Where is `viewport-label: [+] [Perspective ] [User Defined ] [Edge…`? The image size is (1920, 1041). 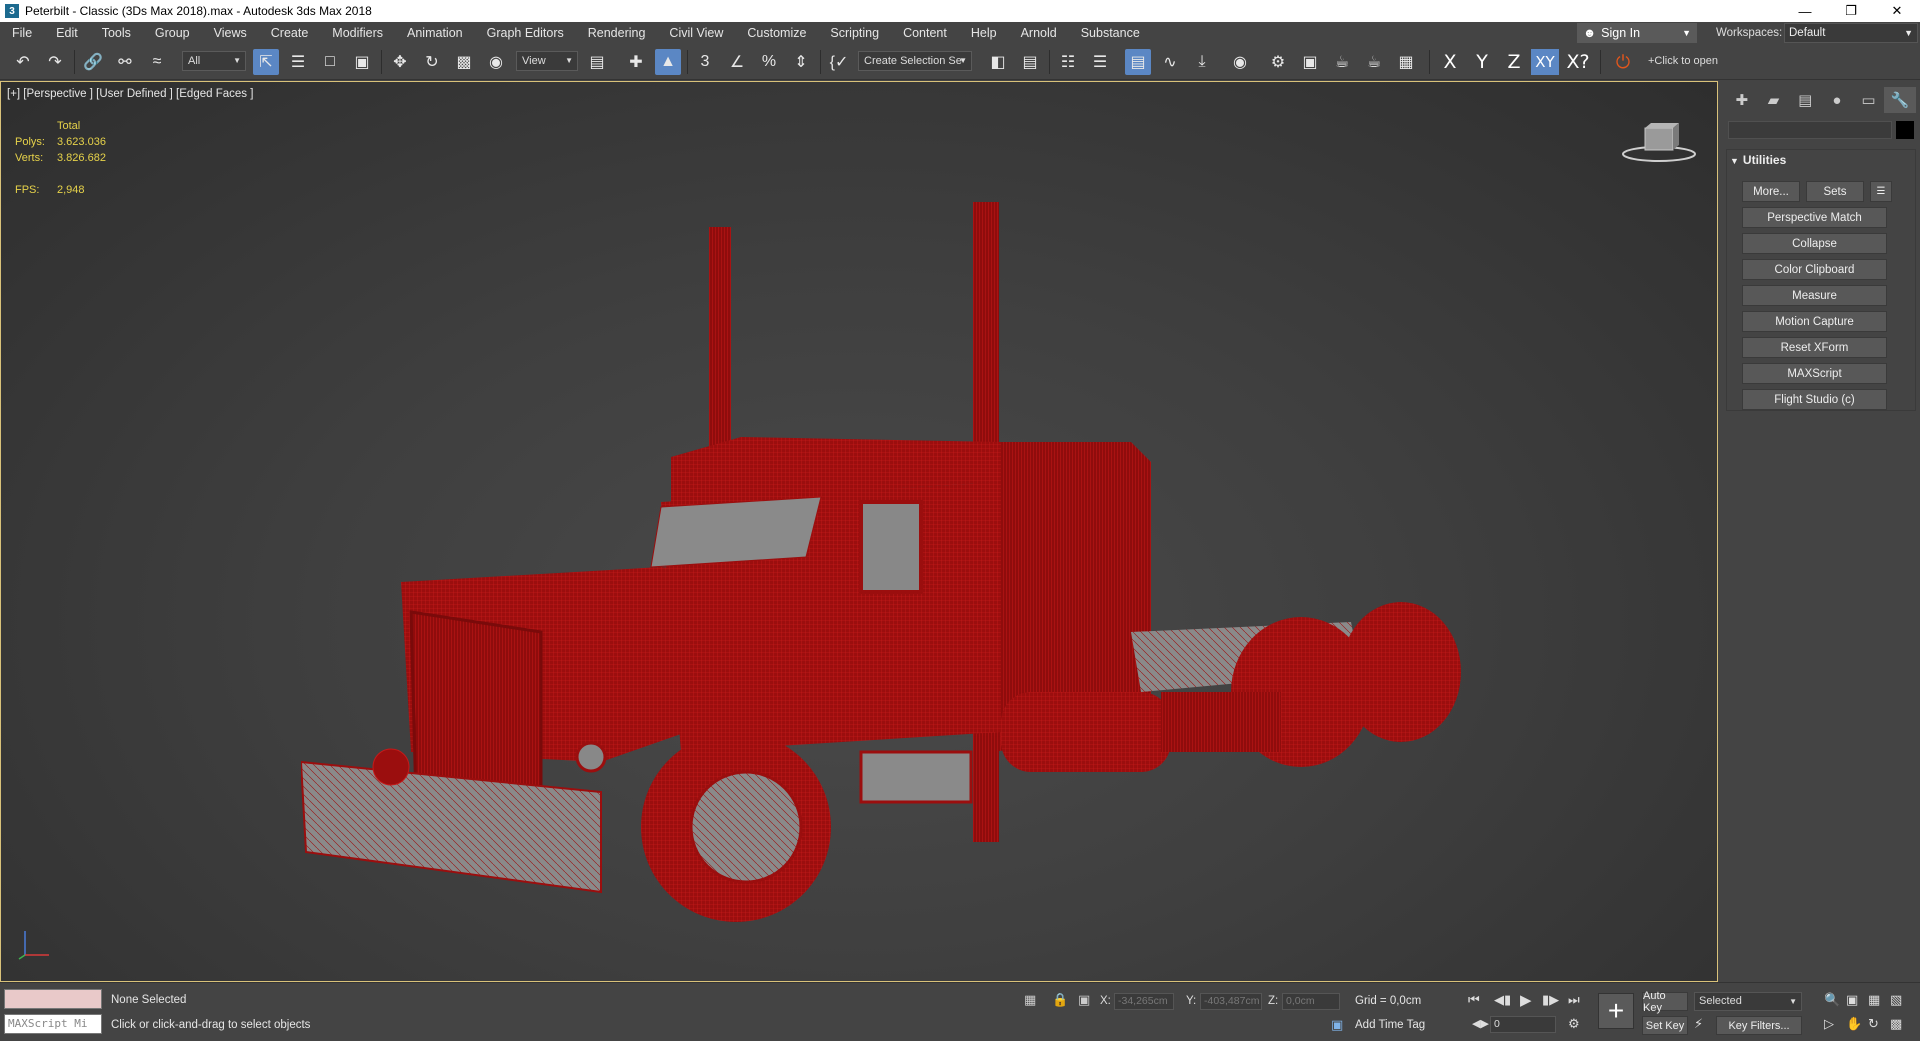
viewport-label: [+] [Perspective ] [User Defined ] [Edge… is located at coordinates (130, 94).